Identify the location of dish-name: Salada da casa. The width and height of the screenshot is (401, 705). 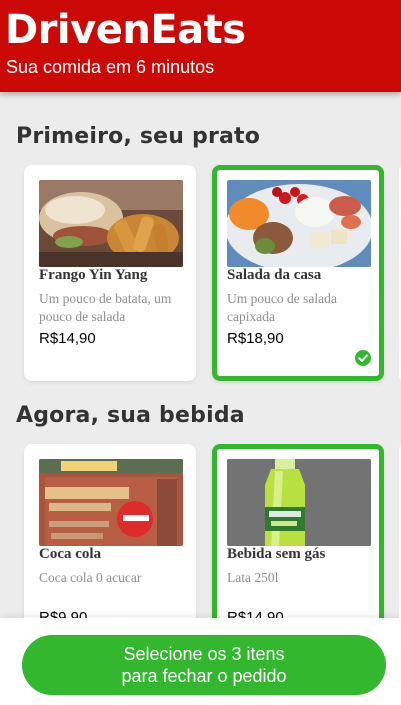
(274, 275).